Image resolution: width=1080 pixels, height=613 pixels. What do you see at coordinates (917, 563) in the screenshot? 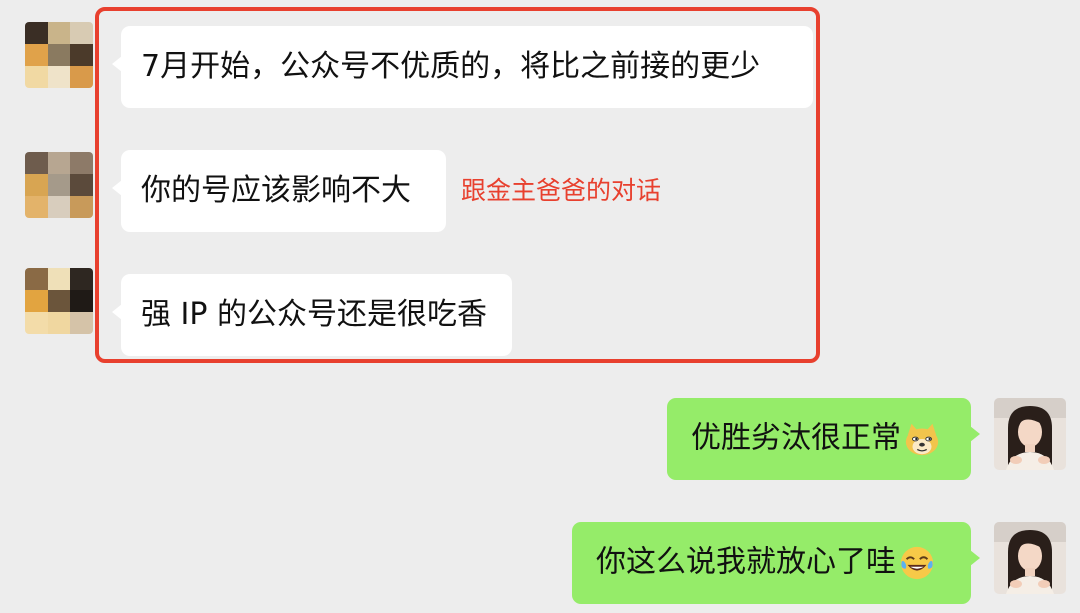
I see `tears-of-joy-emoji-icon` at bounding box center [917, 563].